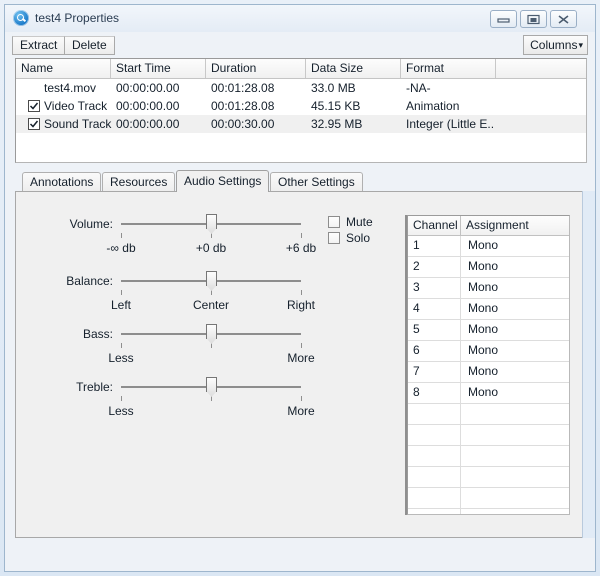  What do you see at coordinates (243, 124) in the screenshot?
I see `track-duration: 00:00:30.00` at bounding box center [243, 124].